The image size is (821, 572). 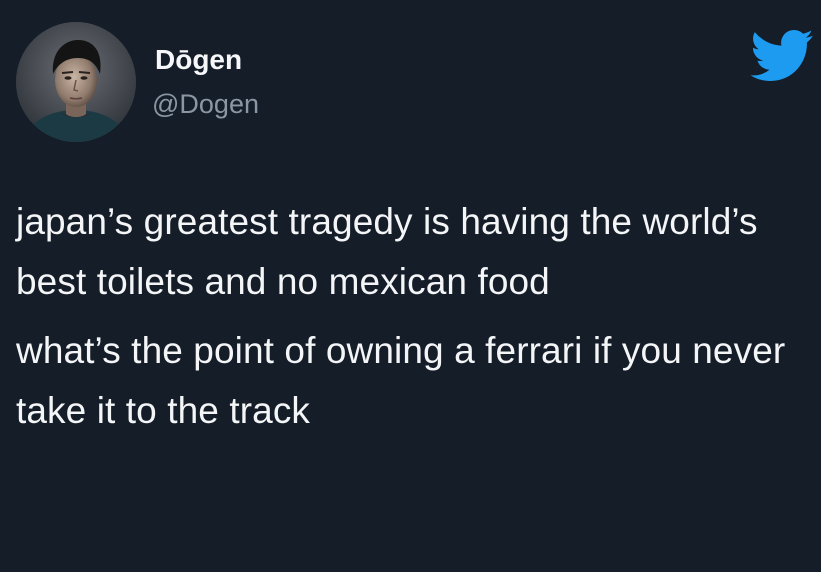 I want to click on twitter-bird-icon, so click(x=782, y=56).